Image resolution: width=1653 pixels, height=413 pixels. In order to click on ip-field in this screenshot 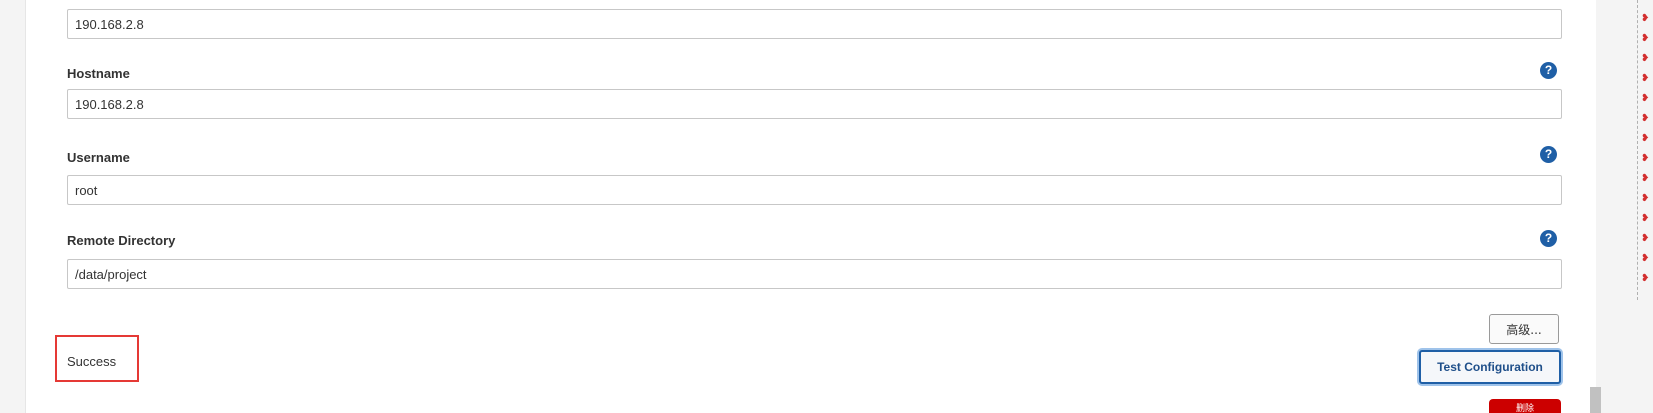, I will do `click(814, 24)`.